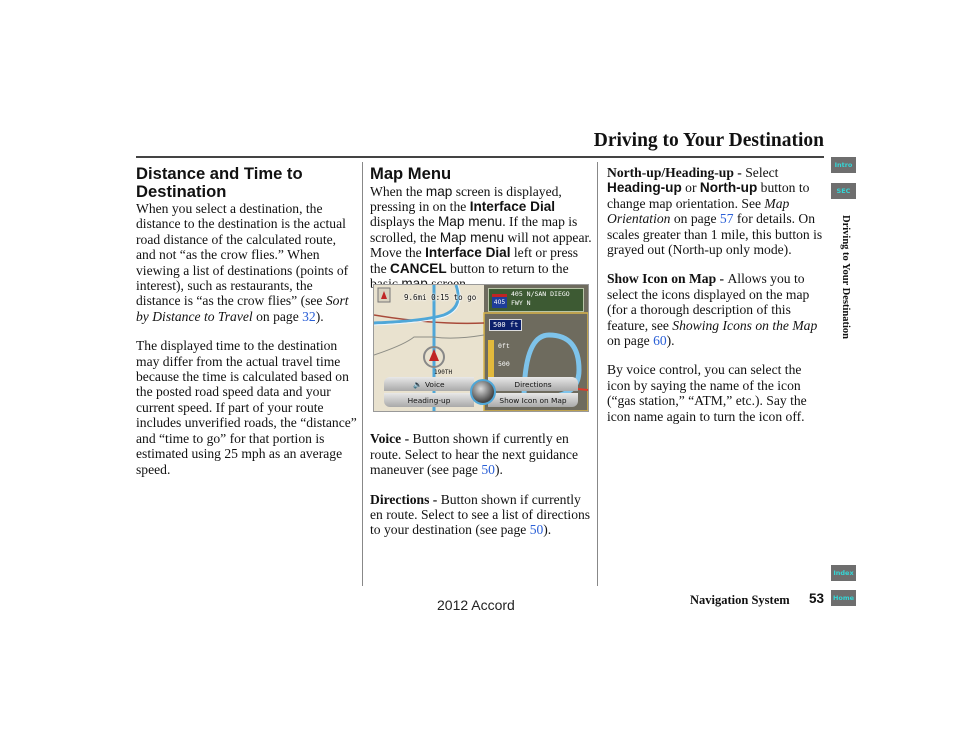 This screenshot has width=960, height=742. I want to click on map-street-sign: 405 405 N/SAN DIEGO FWY N, so click(536, 300).